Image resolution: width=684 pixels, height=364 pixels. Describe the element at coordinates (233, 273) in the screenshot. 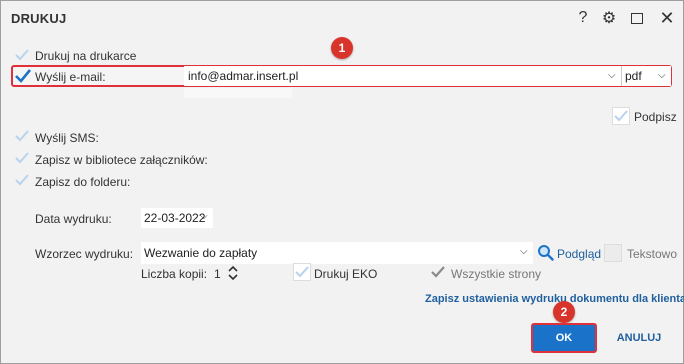

I see `copies-stepper` at that location.